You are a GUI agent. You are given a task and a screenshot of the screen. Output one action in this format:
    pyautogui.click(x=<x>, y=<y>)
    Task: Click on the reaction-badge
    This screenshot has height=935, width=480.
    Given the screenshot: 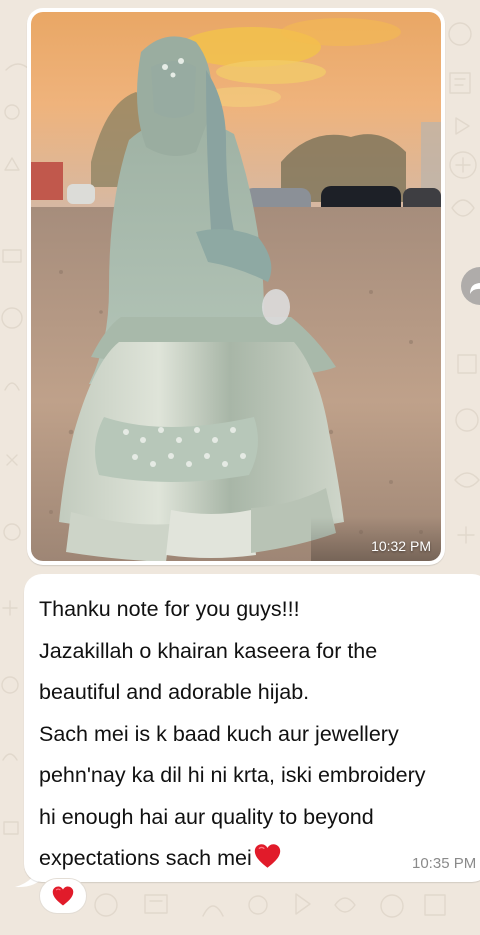 What is the action you would take?
    pyautogui.click(x=63, y=896)
    